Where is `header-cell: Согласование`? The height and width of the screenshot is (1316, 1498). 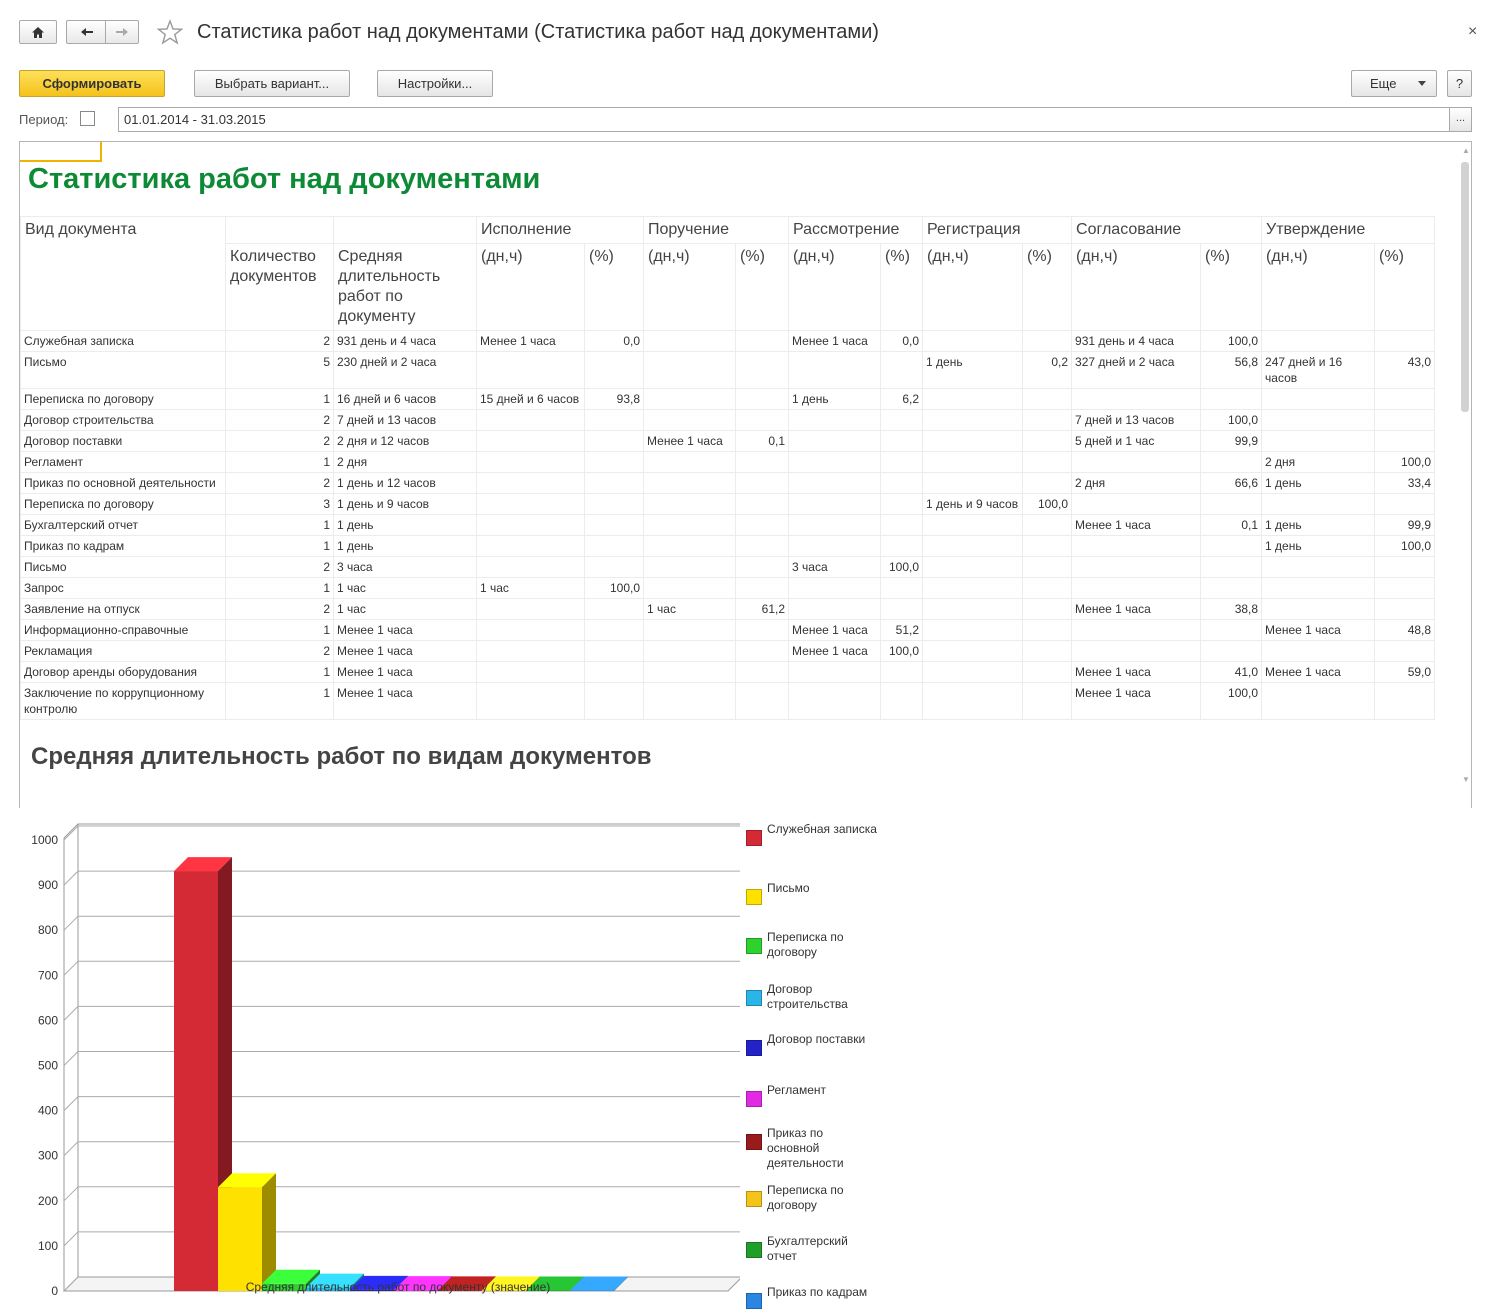 header-cell: Согласование is located at coordinates (1167, 230).